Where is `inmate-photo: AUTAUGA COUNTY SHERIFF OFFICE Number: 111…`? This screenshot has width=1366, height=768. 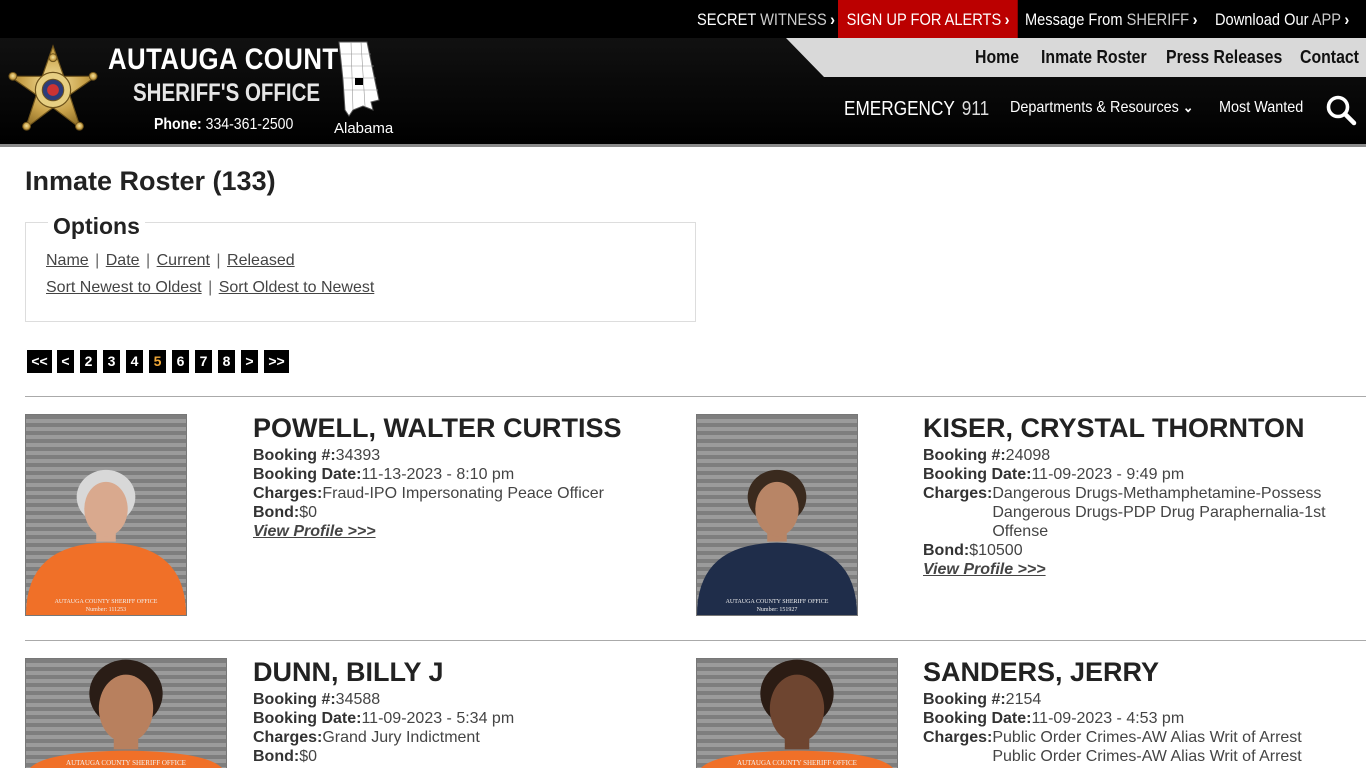
inmate-photo: AUTAUGA COUNTY SHERIFF OFFICE Number: 111… is located at coordinates (106, 515).